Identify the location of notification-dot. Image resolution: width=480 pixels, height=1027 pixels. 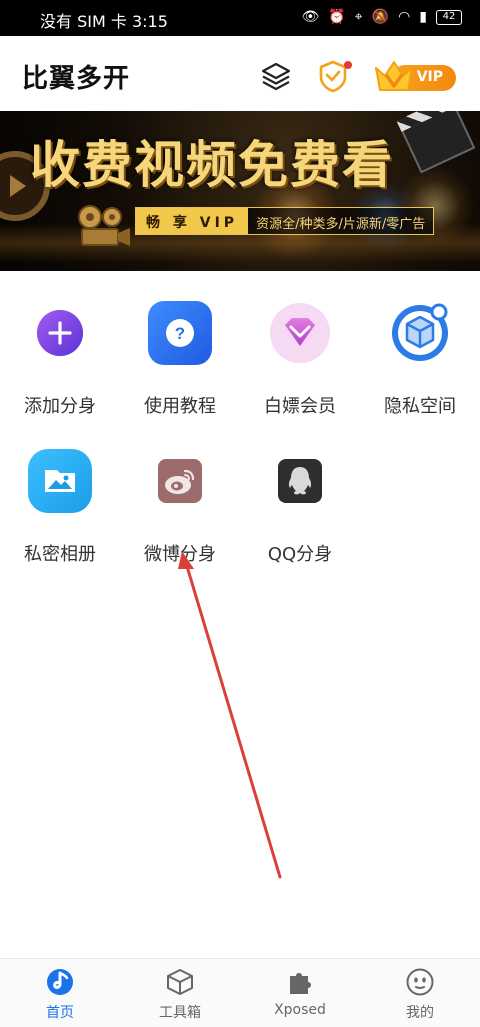
(348, 65).